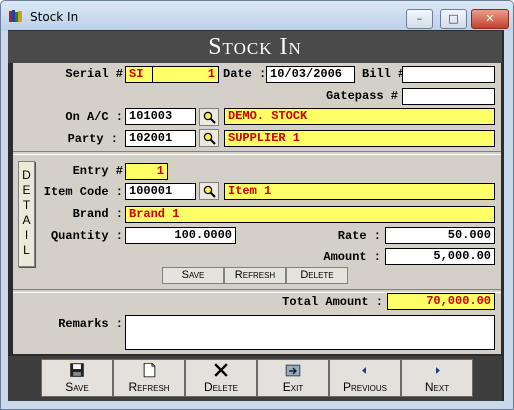 The height and width of the screenshot is (410, 514). What do you see at coordinates (365, 378) in the screenshot?
I see `previous-button: Previous` at bounding box center [365, 378].